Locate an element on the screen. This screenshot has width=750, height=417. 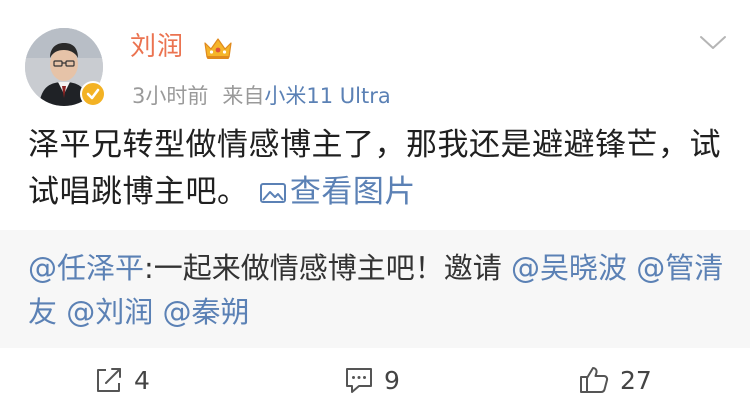
post-source: 小米11 Ultra is located at coordinates (327, 96).